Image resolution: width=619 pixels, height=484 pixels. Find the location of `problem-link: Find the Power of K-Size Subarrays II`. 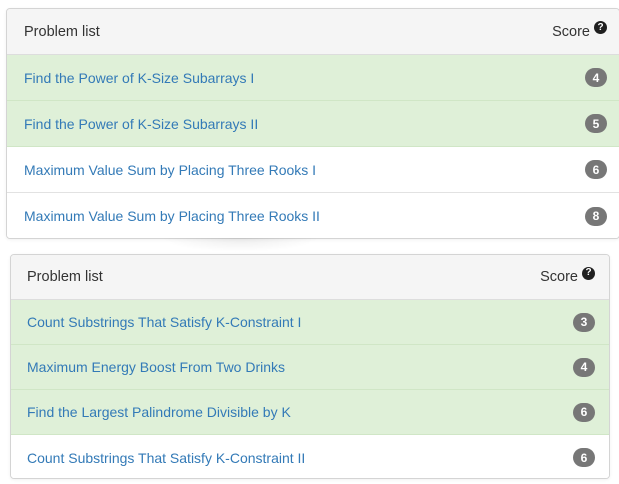

problem-link: Find the Power of K-Size Subarrays II is located at coordinates (141, 124).